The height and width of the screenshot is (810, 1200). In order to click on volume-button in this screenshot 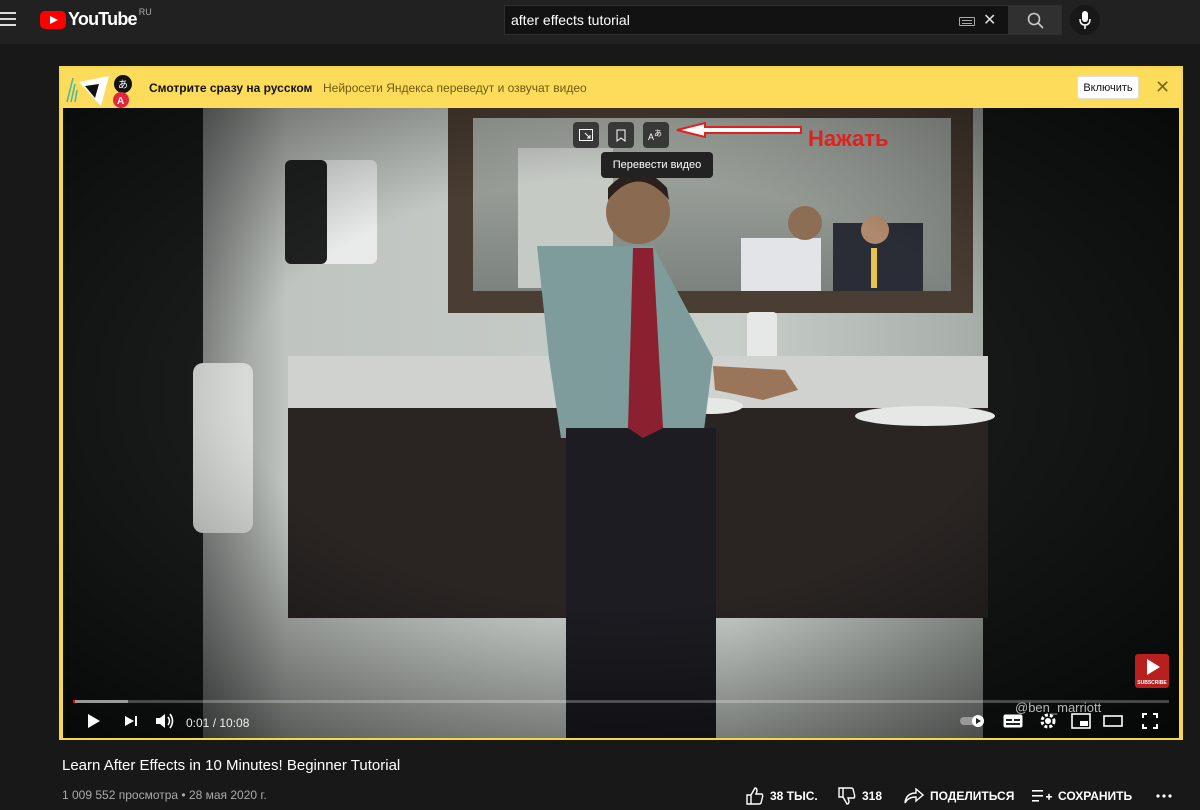, I will do `click(165, 721)`.